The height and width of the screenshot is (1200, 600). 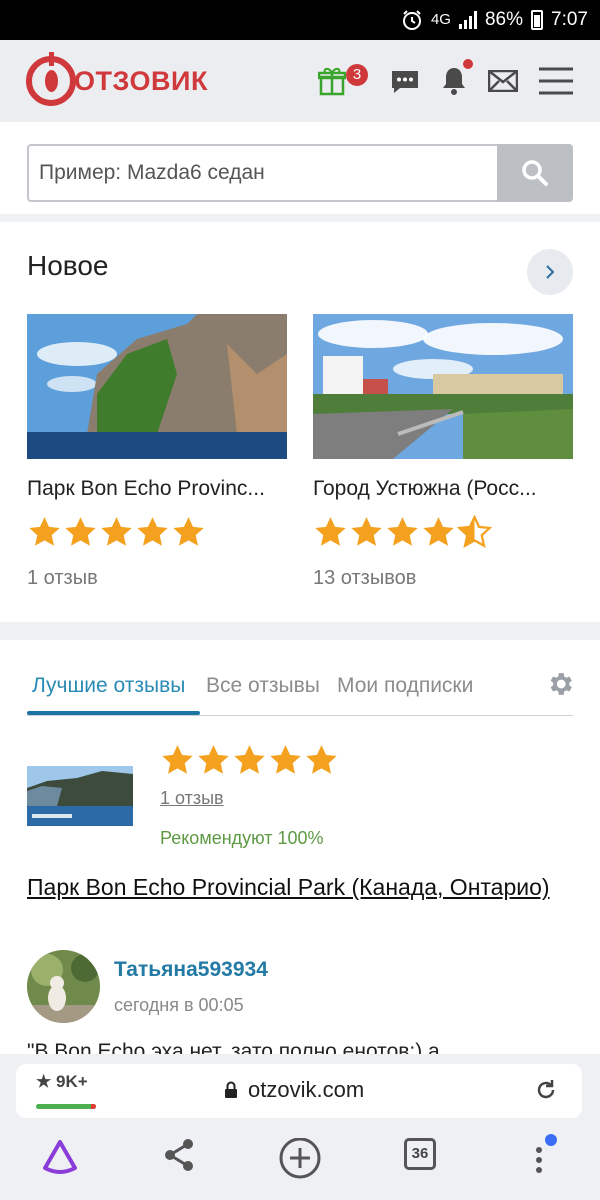 What do you see at coordinates (141, 80) in the screenshot?
I see `logo-text: ОТЗОВИК` at bounding box center [141, 80].